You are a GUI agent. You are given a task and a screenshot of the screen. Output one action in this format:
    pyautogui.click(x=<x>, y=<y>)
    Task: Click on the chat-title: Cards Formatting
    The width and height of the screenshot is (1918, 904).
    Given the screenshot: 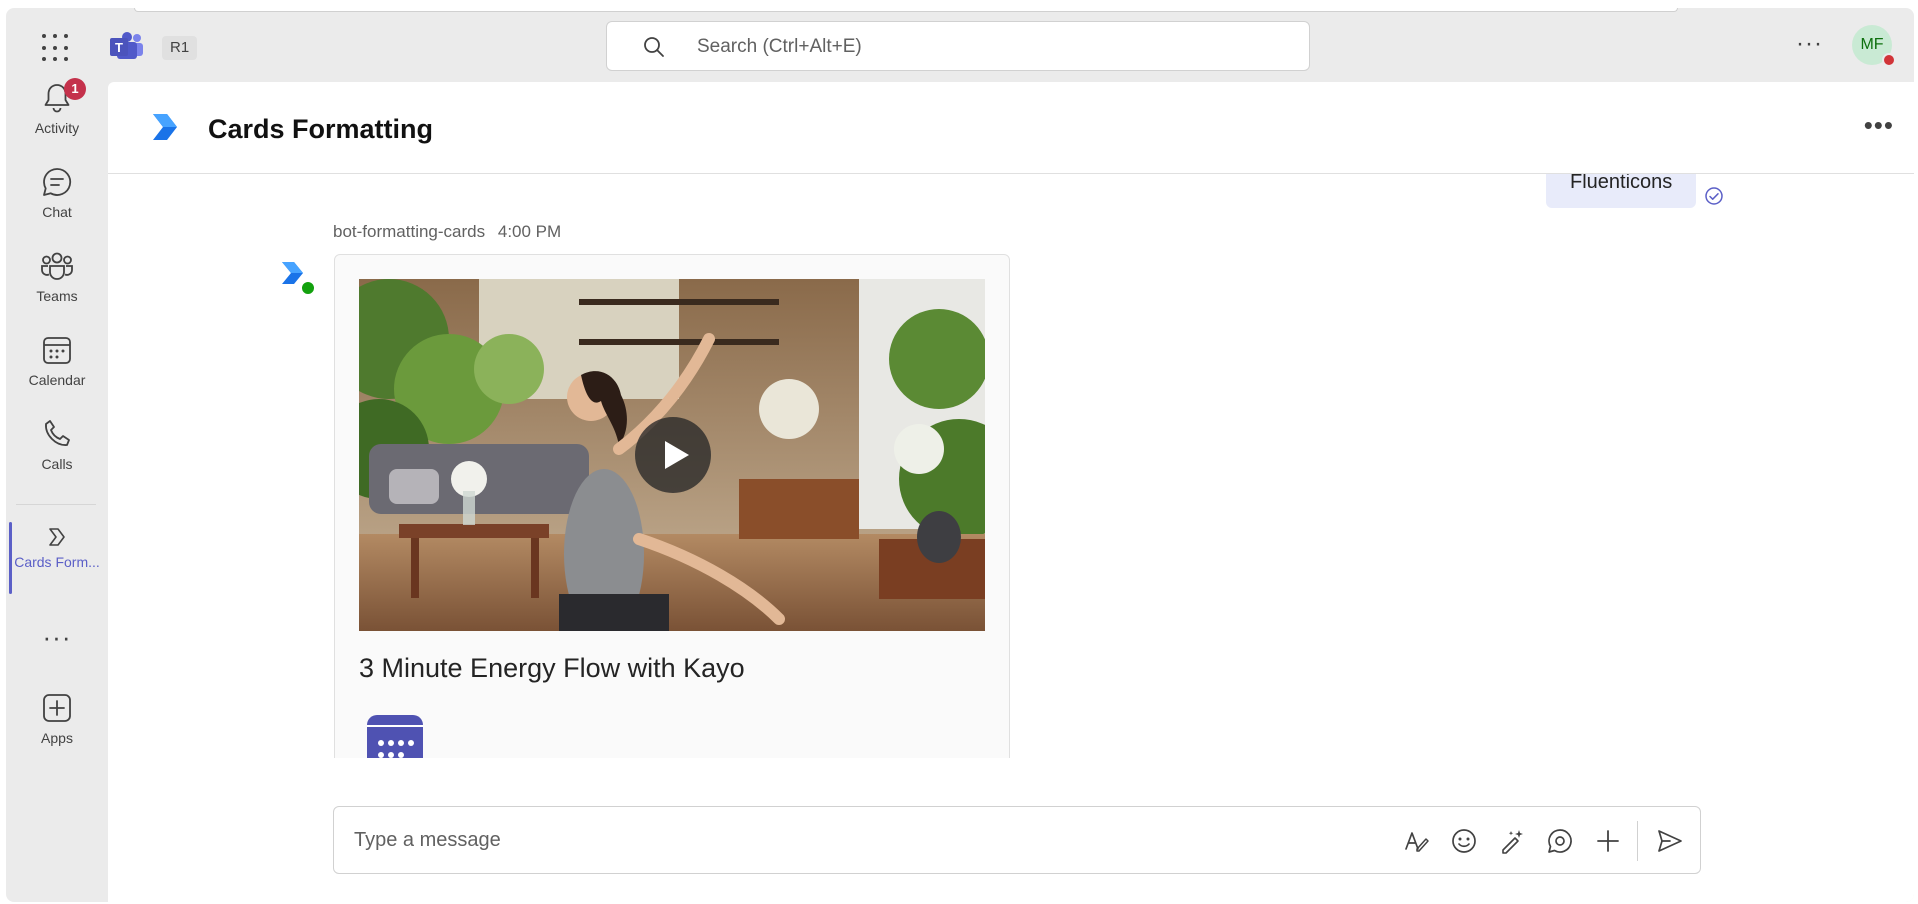 What is the action you would take?
    pyautogui.click(x=321, y=129)
    